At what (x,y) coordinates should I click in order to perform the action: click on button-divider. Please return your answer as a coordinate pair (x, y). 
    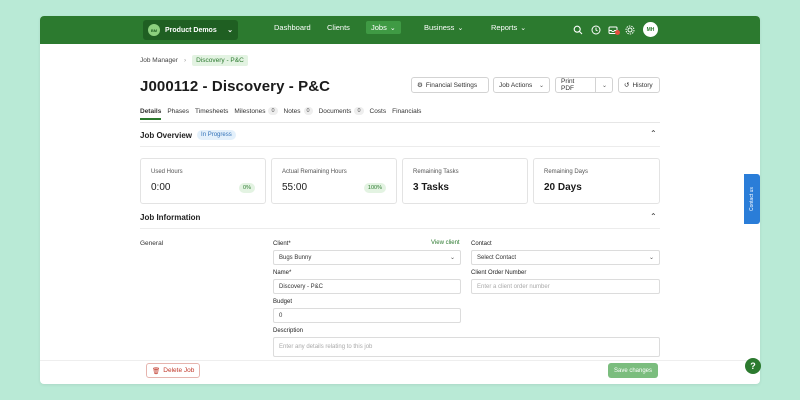
    Looking at the image, I should click on (595, 85).